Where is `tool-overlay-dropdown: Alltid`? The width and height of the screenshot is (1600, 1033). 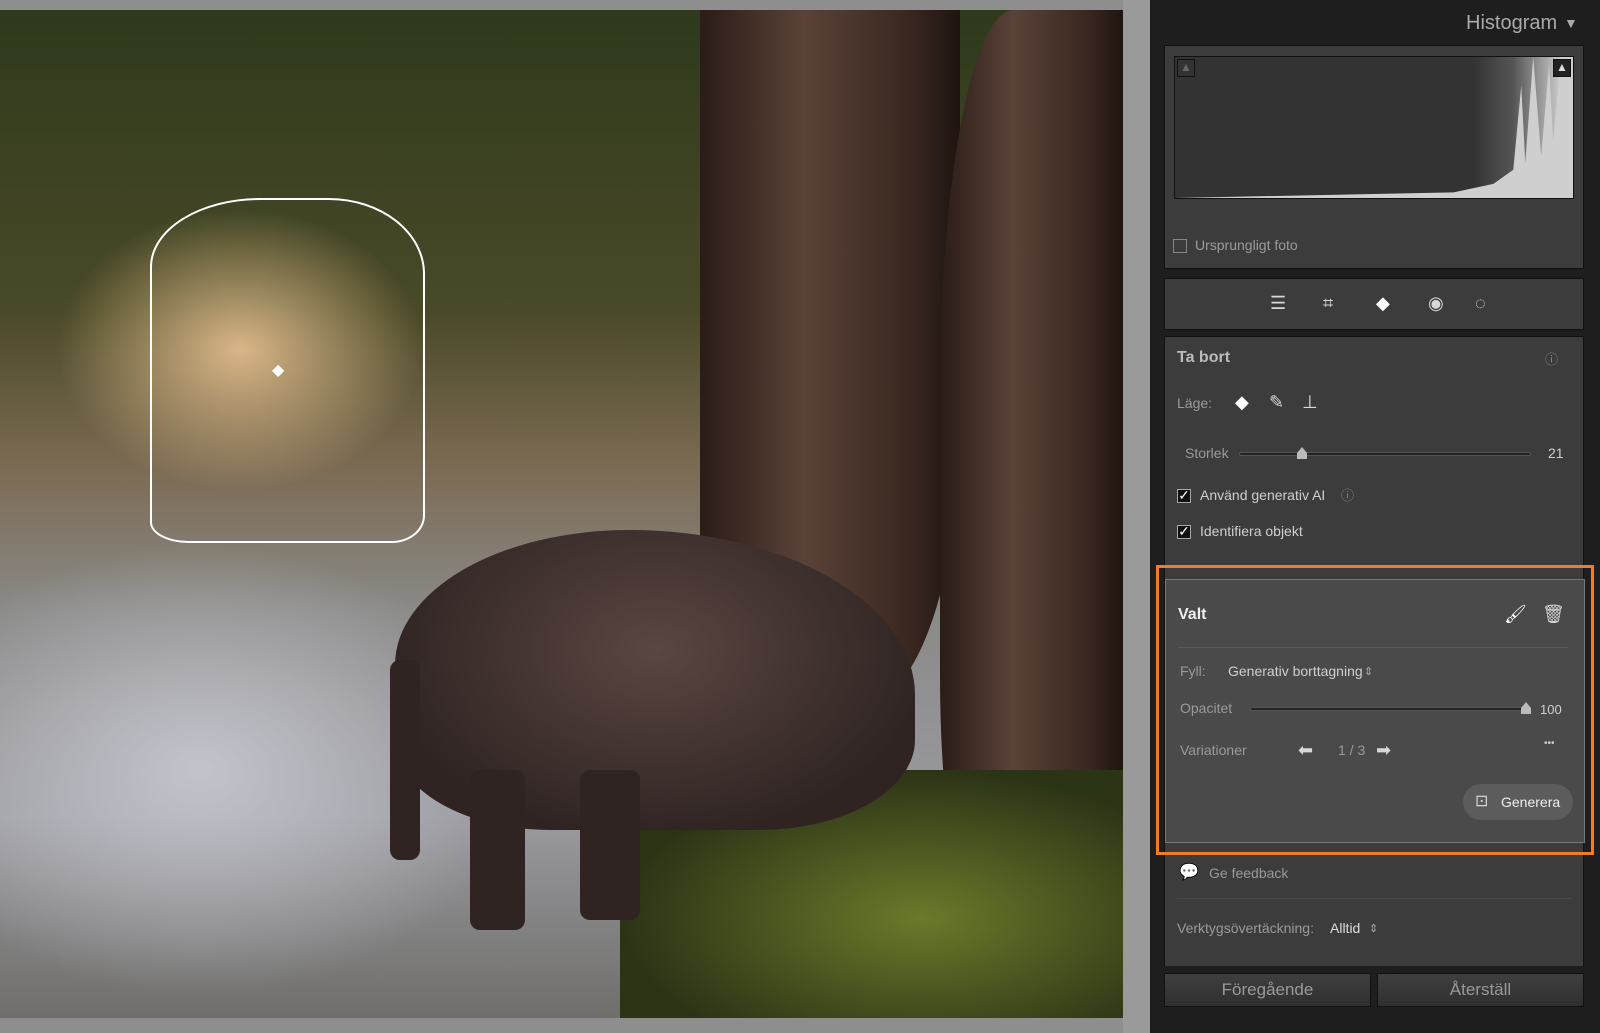 tool-overlay-dropdown: Alltid is located at coordinates (1345, 928).